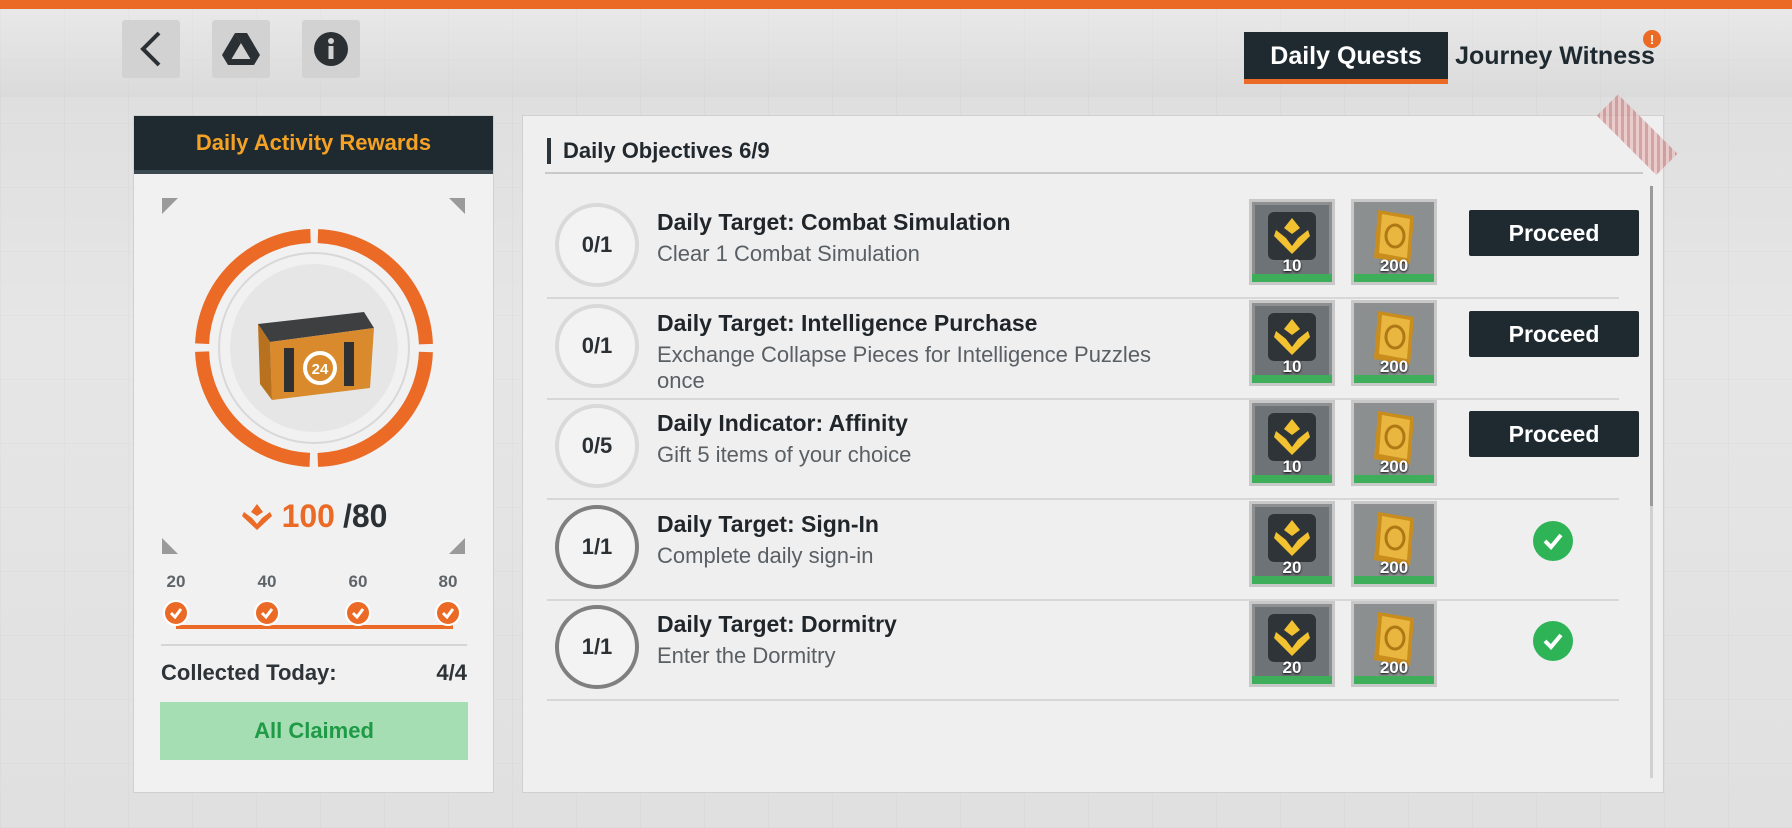 The width and height of the screenshot is (1792, 828). What do you see at coordinates (746, 655) in the screenshot?
I see `objective-desc: Enter the Dormitry` at bounding box center [746, 655].